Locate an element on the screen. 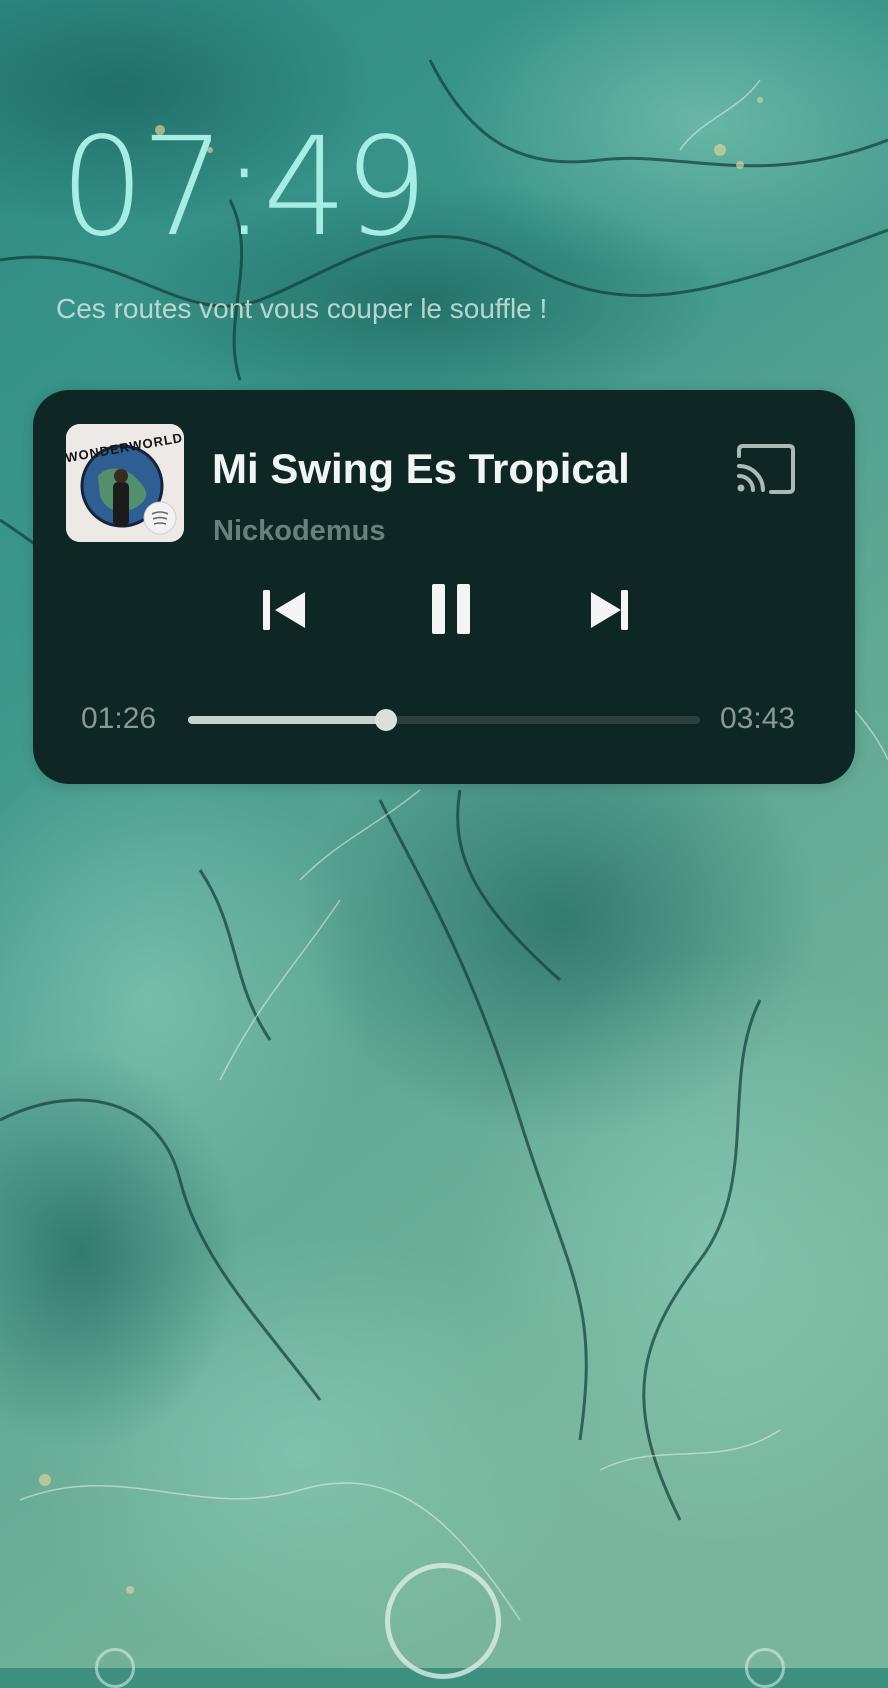 Image resolution: width=888 pixels, height=1688 pixels. seek-progress-fill is located at coordinates (287, 720).